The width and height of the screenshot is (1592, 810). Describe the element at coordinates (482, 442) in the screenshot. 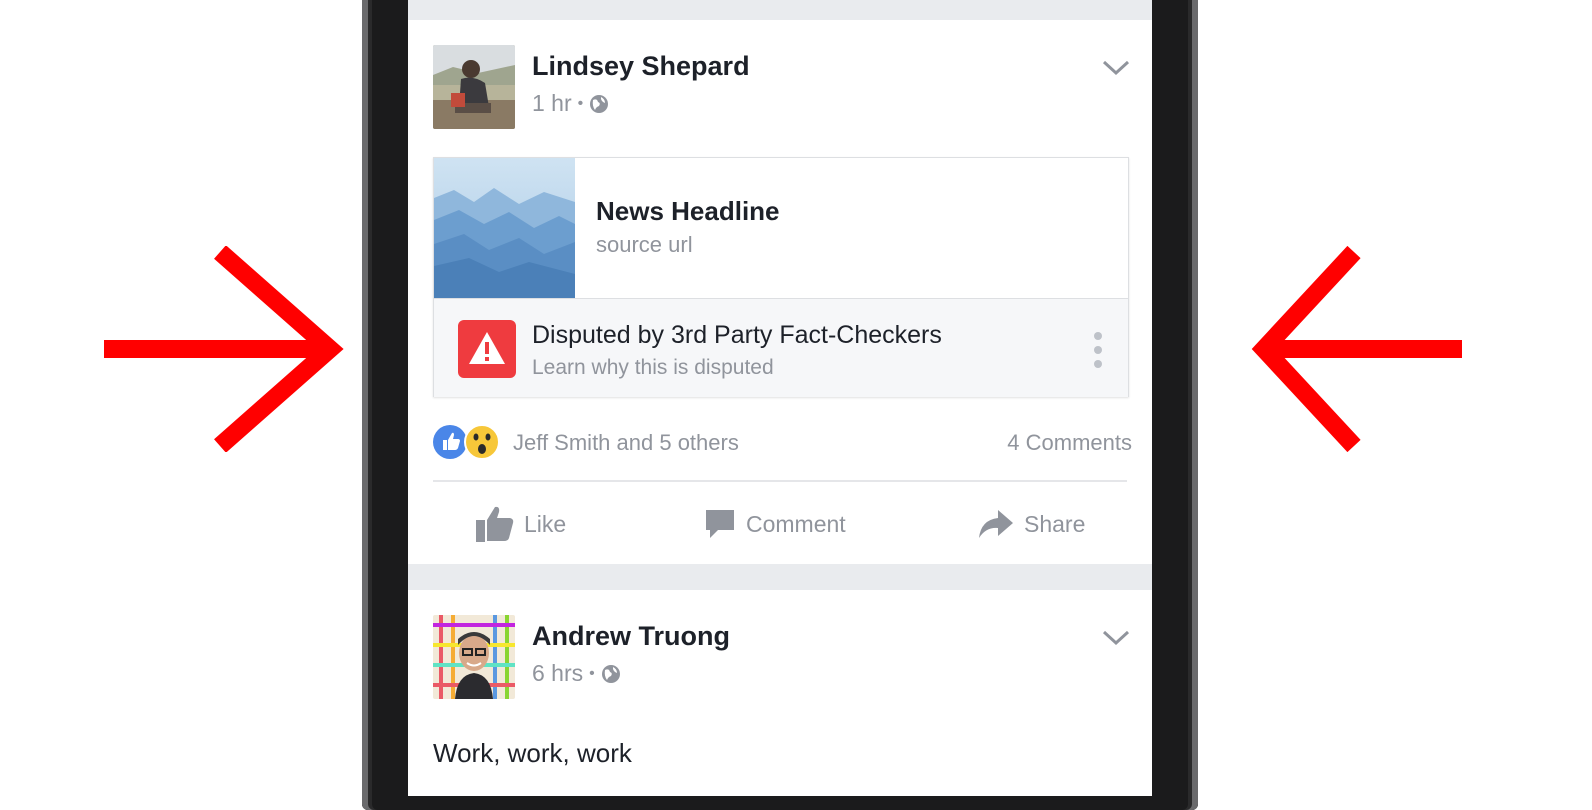

I see `wow-reaction-icon` at that location.